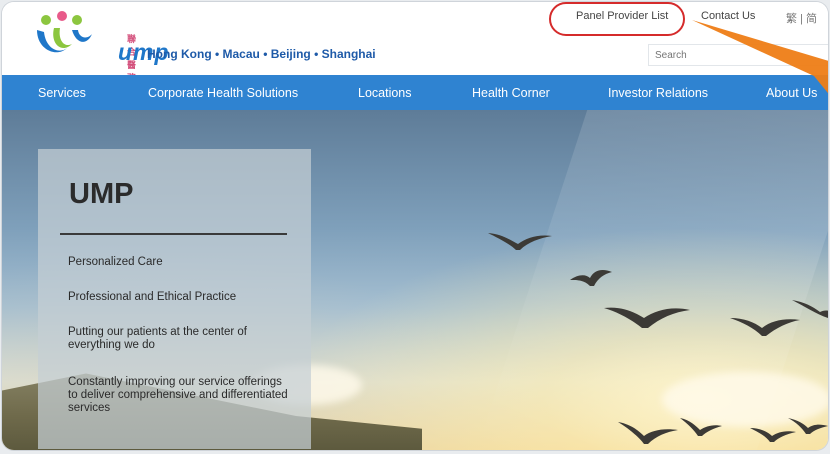 The image size is (830, 454). I want to click on panel-bullet-personalized-care: Personalized Care, so click(115, 262).